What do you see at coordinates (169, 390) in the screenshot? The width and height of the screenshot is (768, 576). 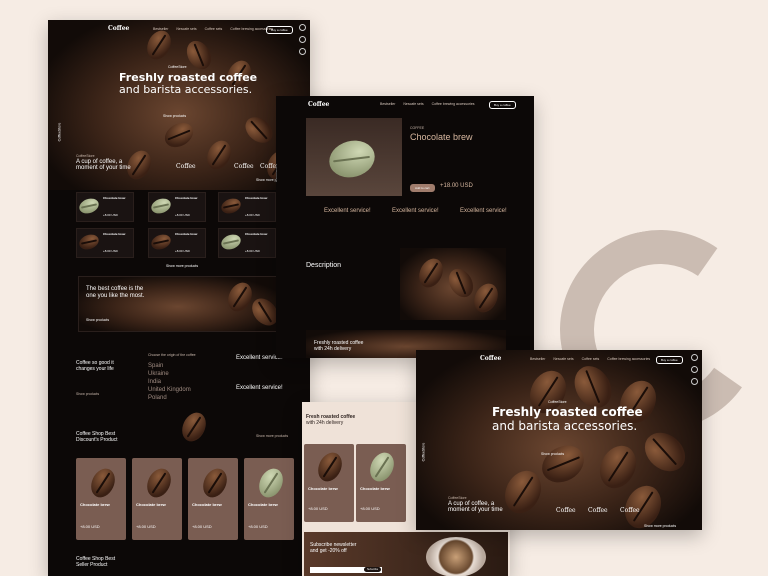 I see `origin-item: United Kingdom` at bounding box center [169, 390].